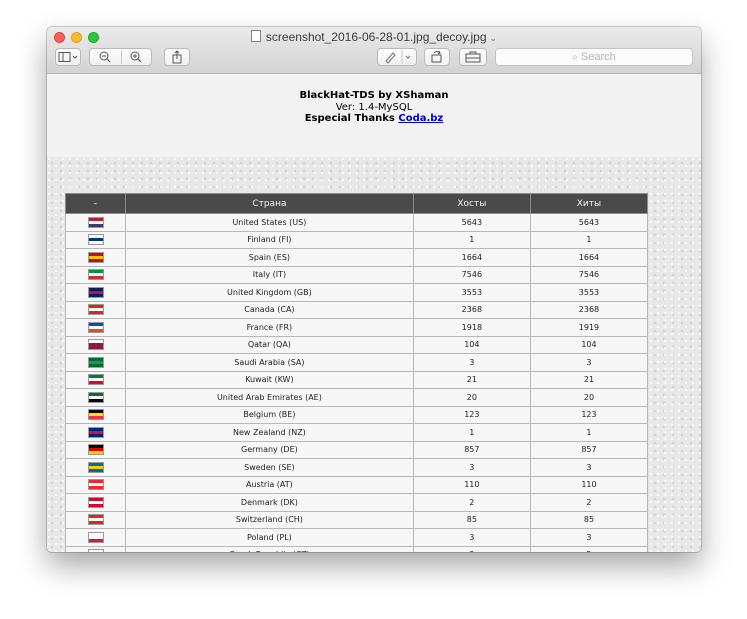  Describe the element at coordinates (269, 432) in the screenshot. I see `country-cell: New Zealand (NZ)` at that location.